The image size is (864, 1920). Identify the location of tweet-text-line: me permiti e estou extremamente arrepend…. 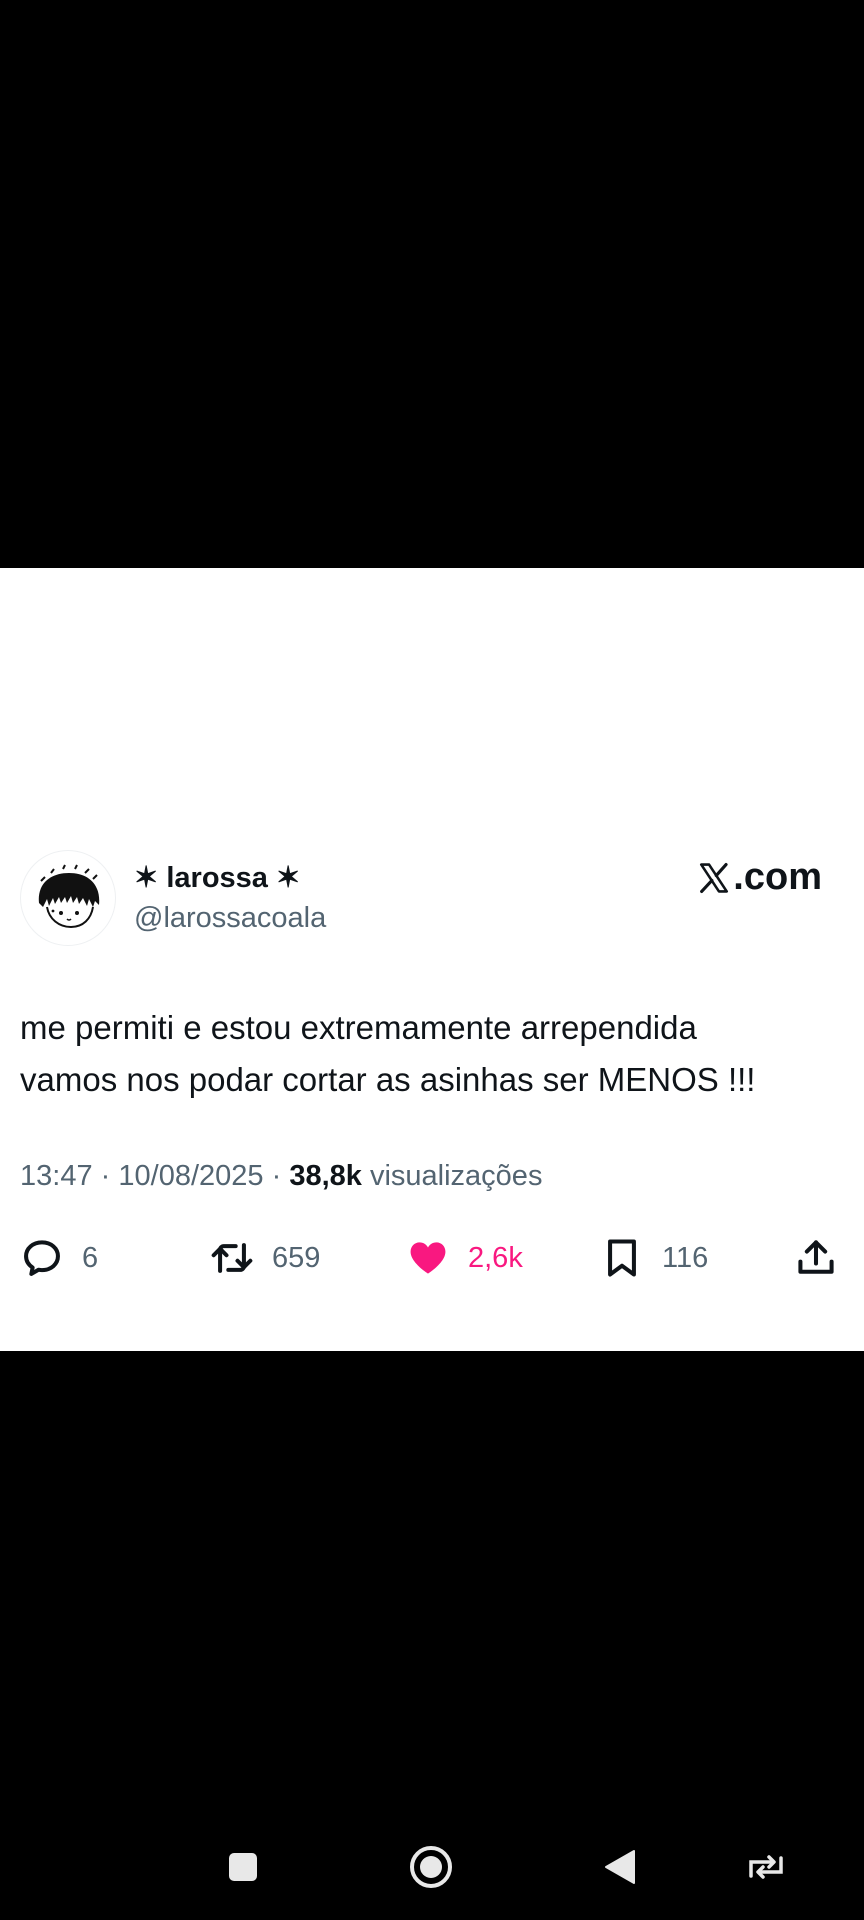
(358, 1027).